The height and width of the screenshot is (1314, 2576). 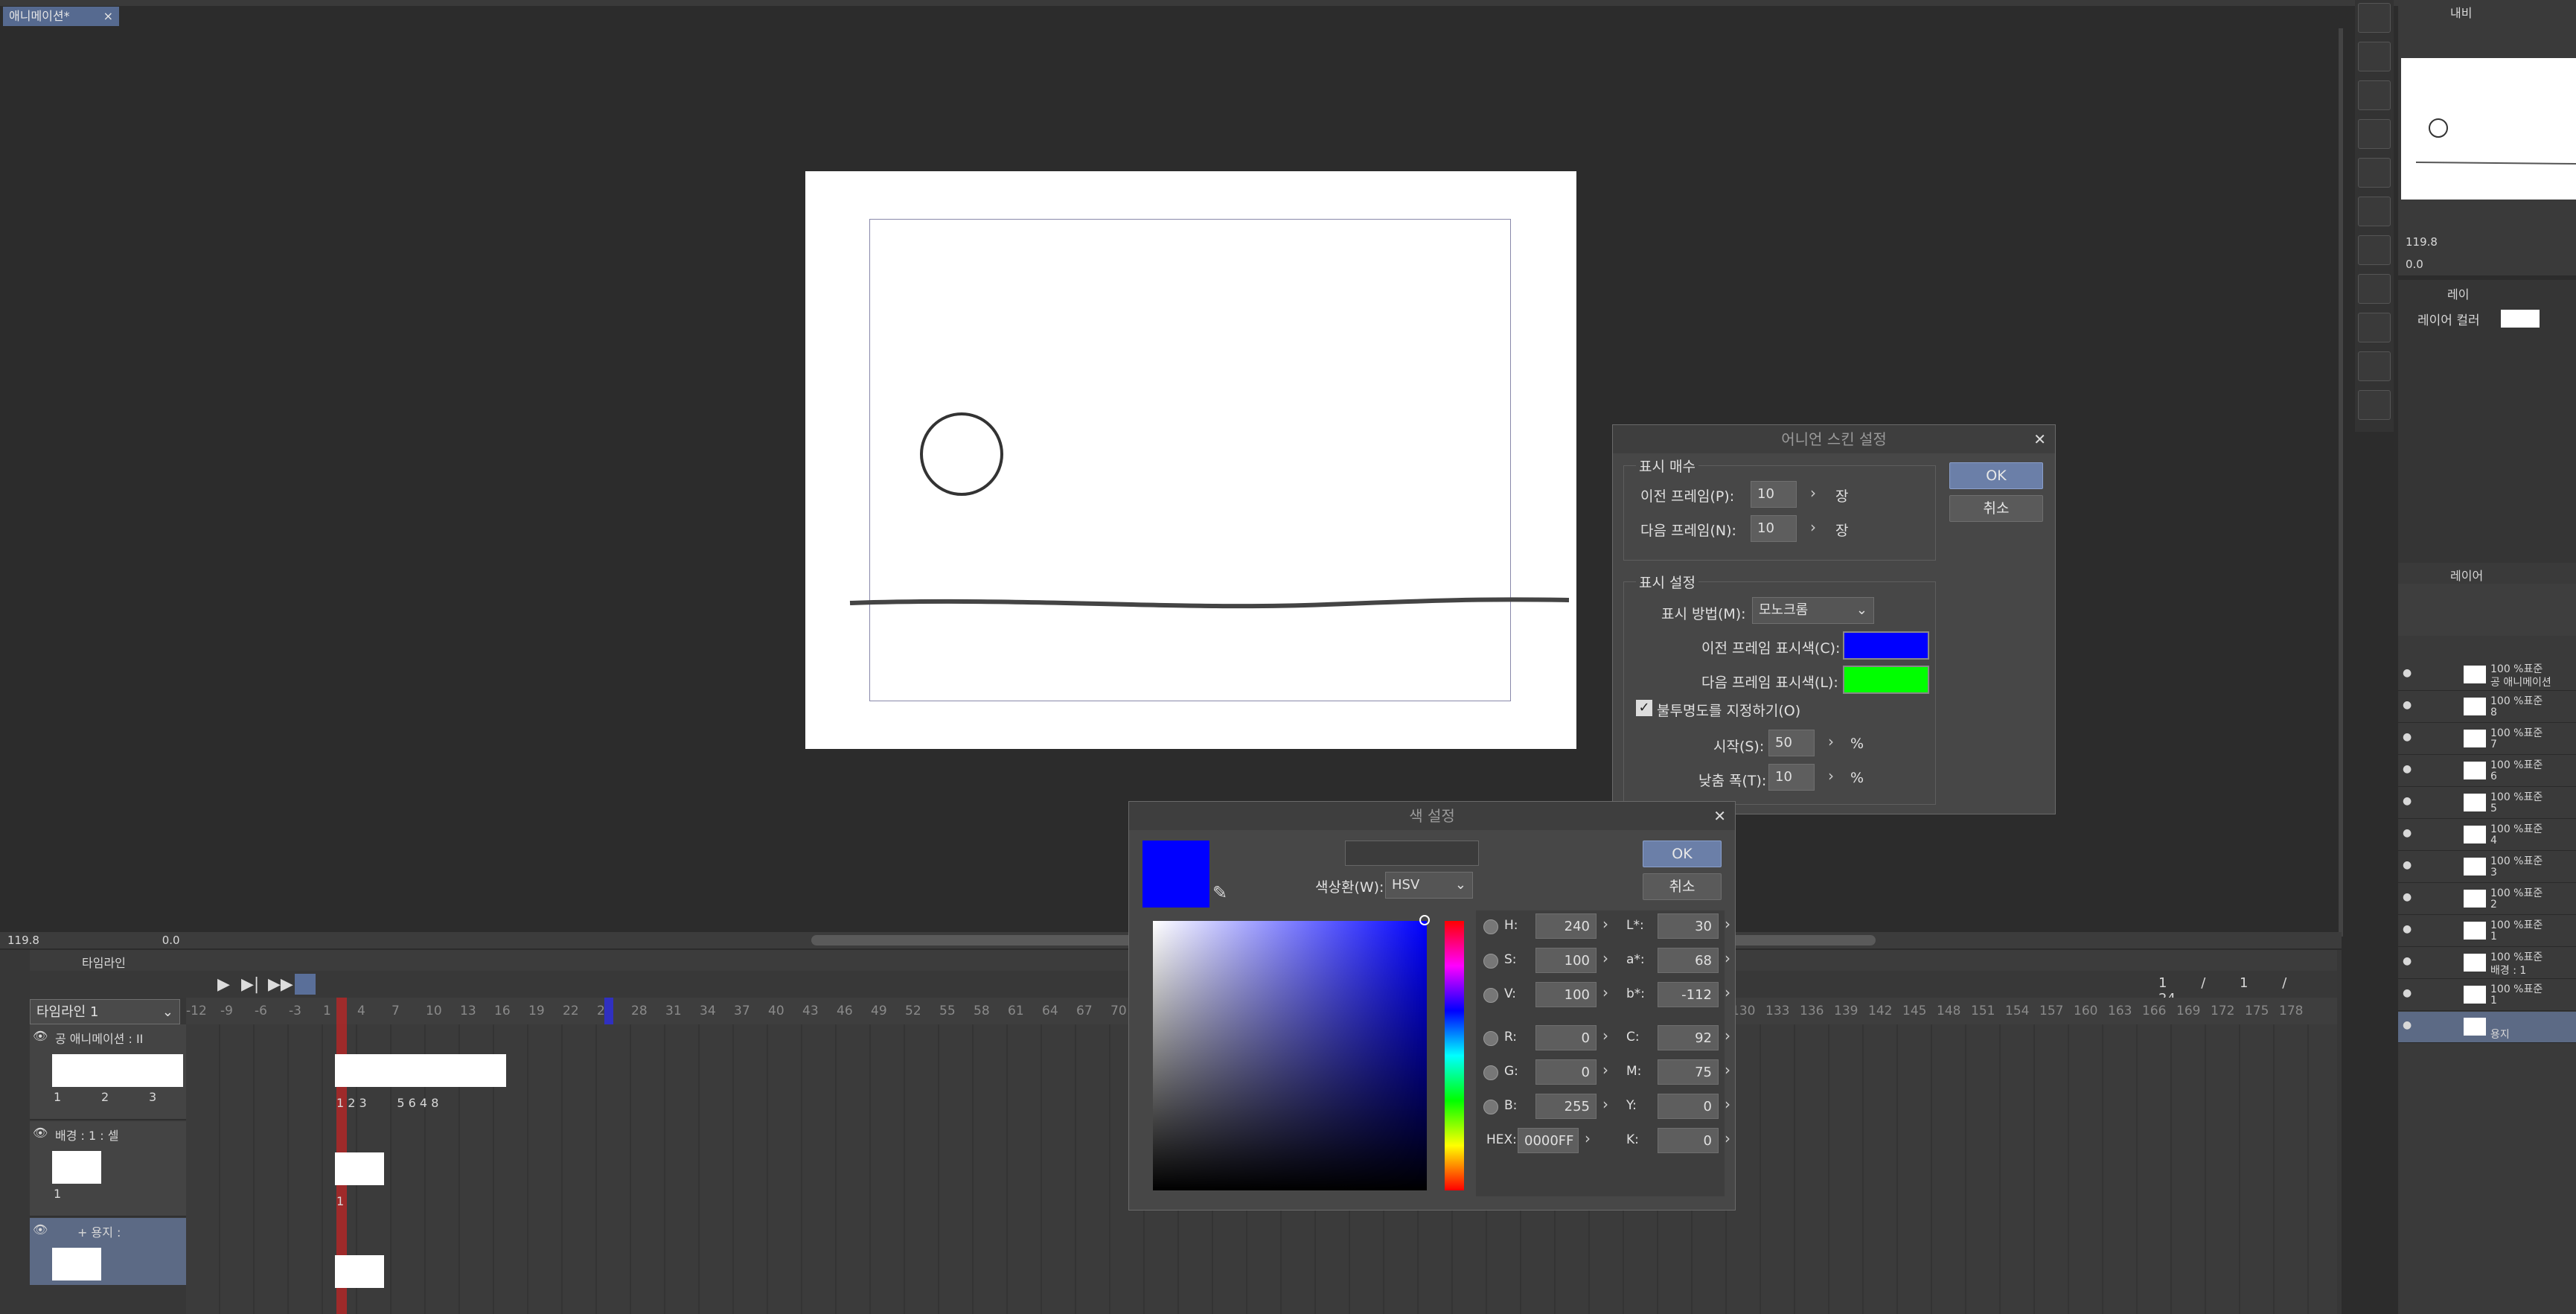 I want to click on layer-tab: 레이어, so click(x=2466, y=575).